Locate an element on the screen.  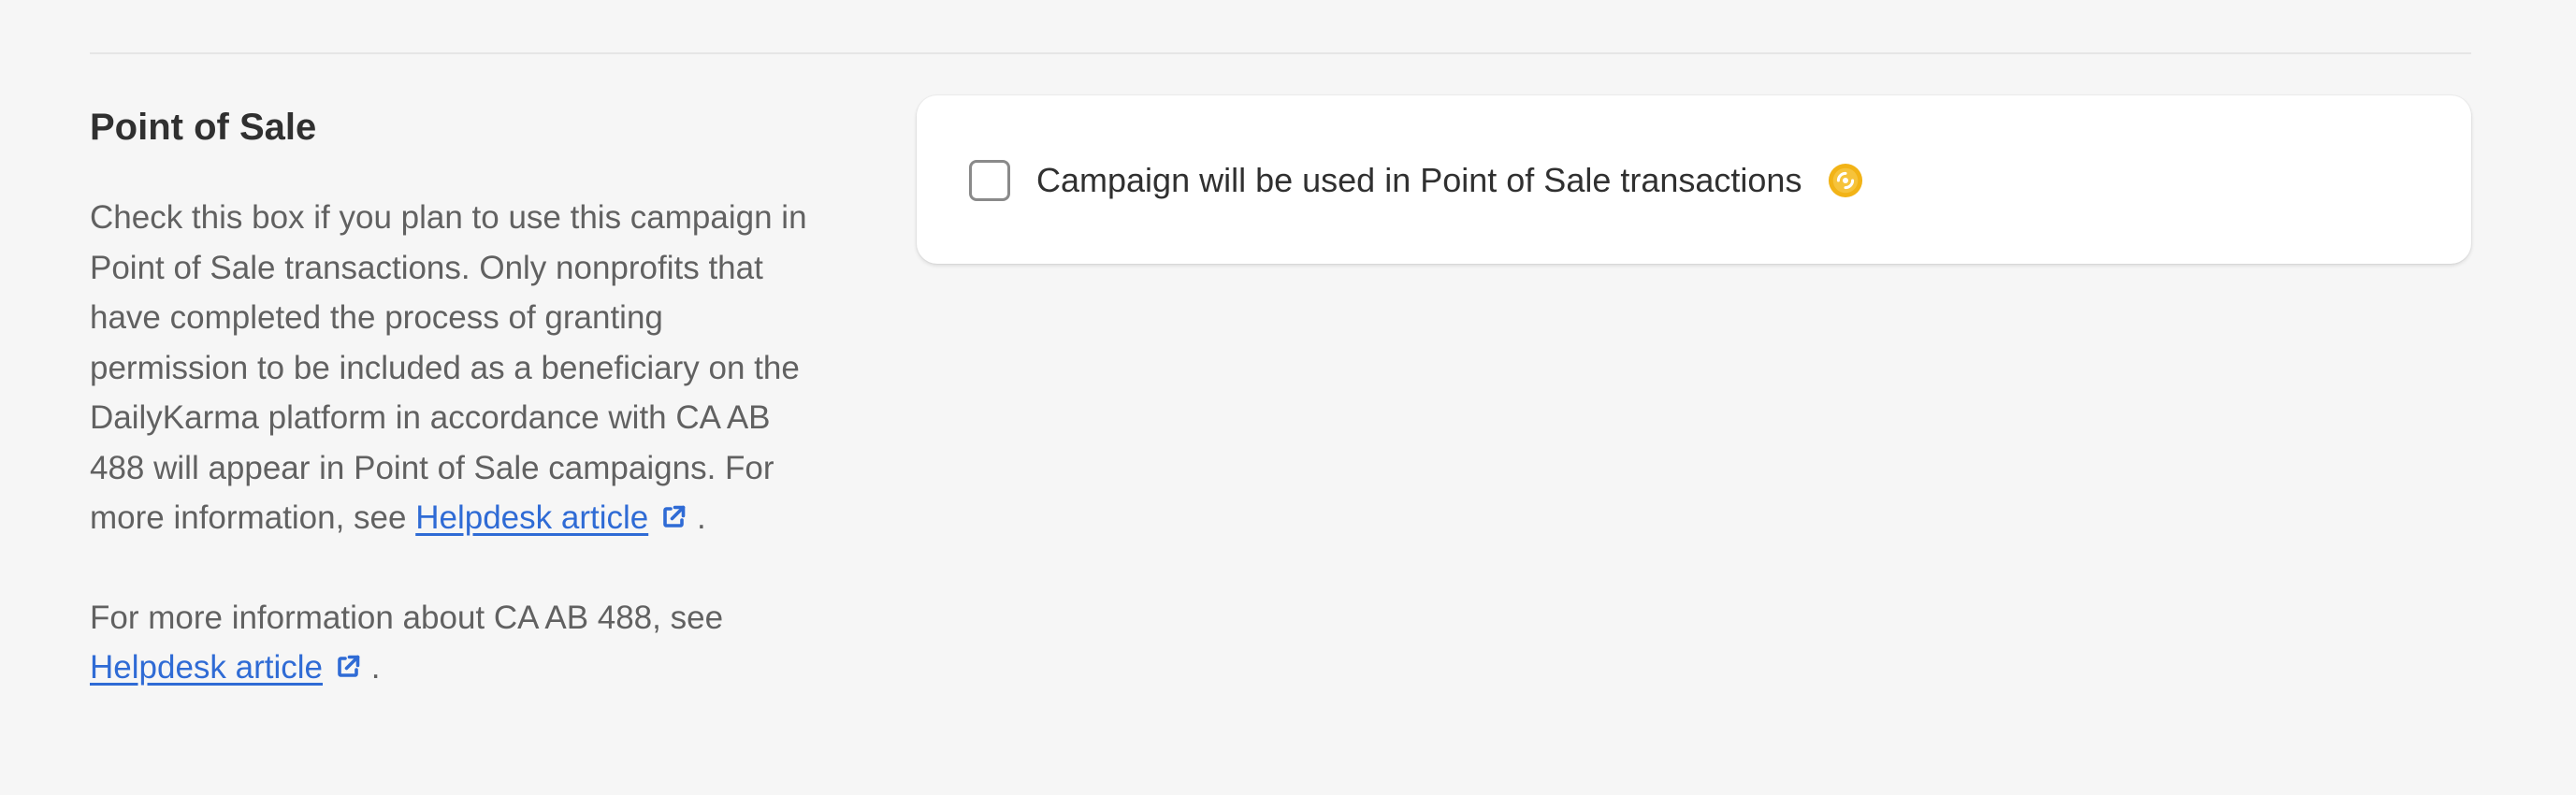
helpdesk-article-link-ab488: Helpdesk article is located at coordinates (206, 667).